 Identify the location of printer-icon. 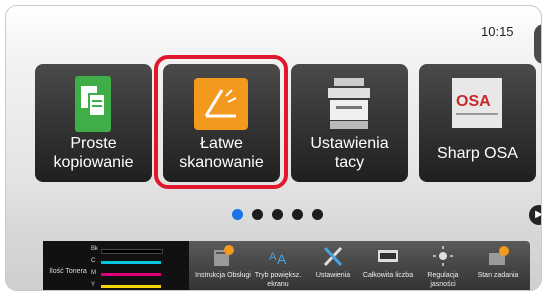
(349, 104).